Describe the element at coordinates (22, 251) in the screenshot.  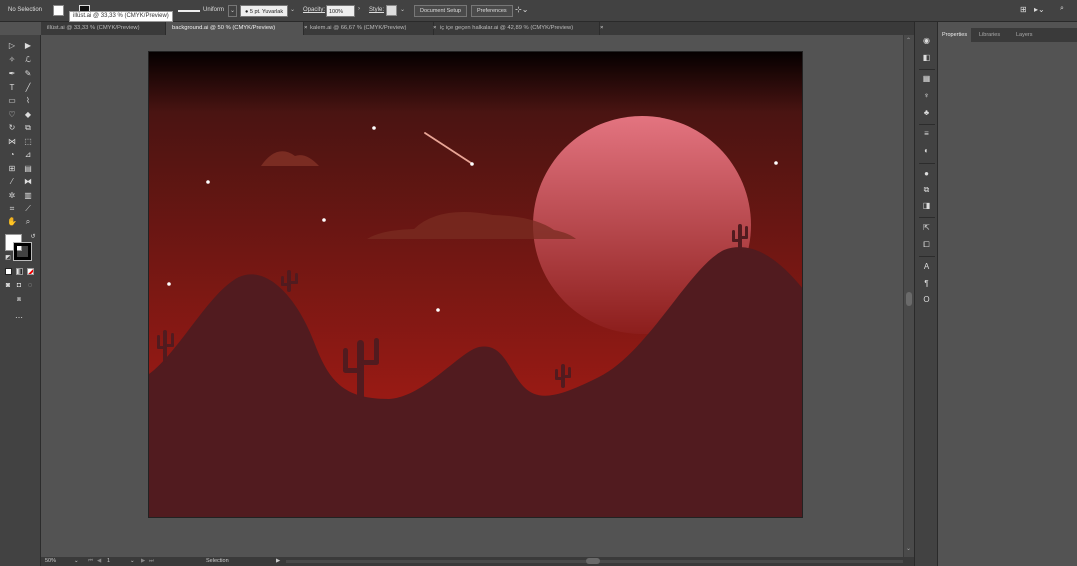
I see `stroke-color-icon` at that location.